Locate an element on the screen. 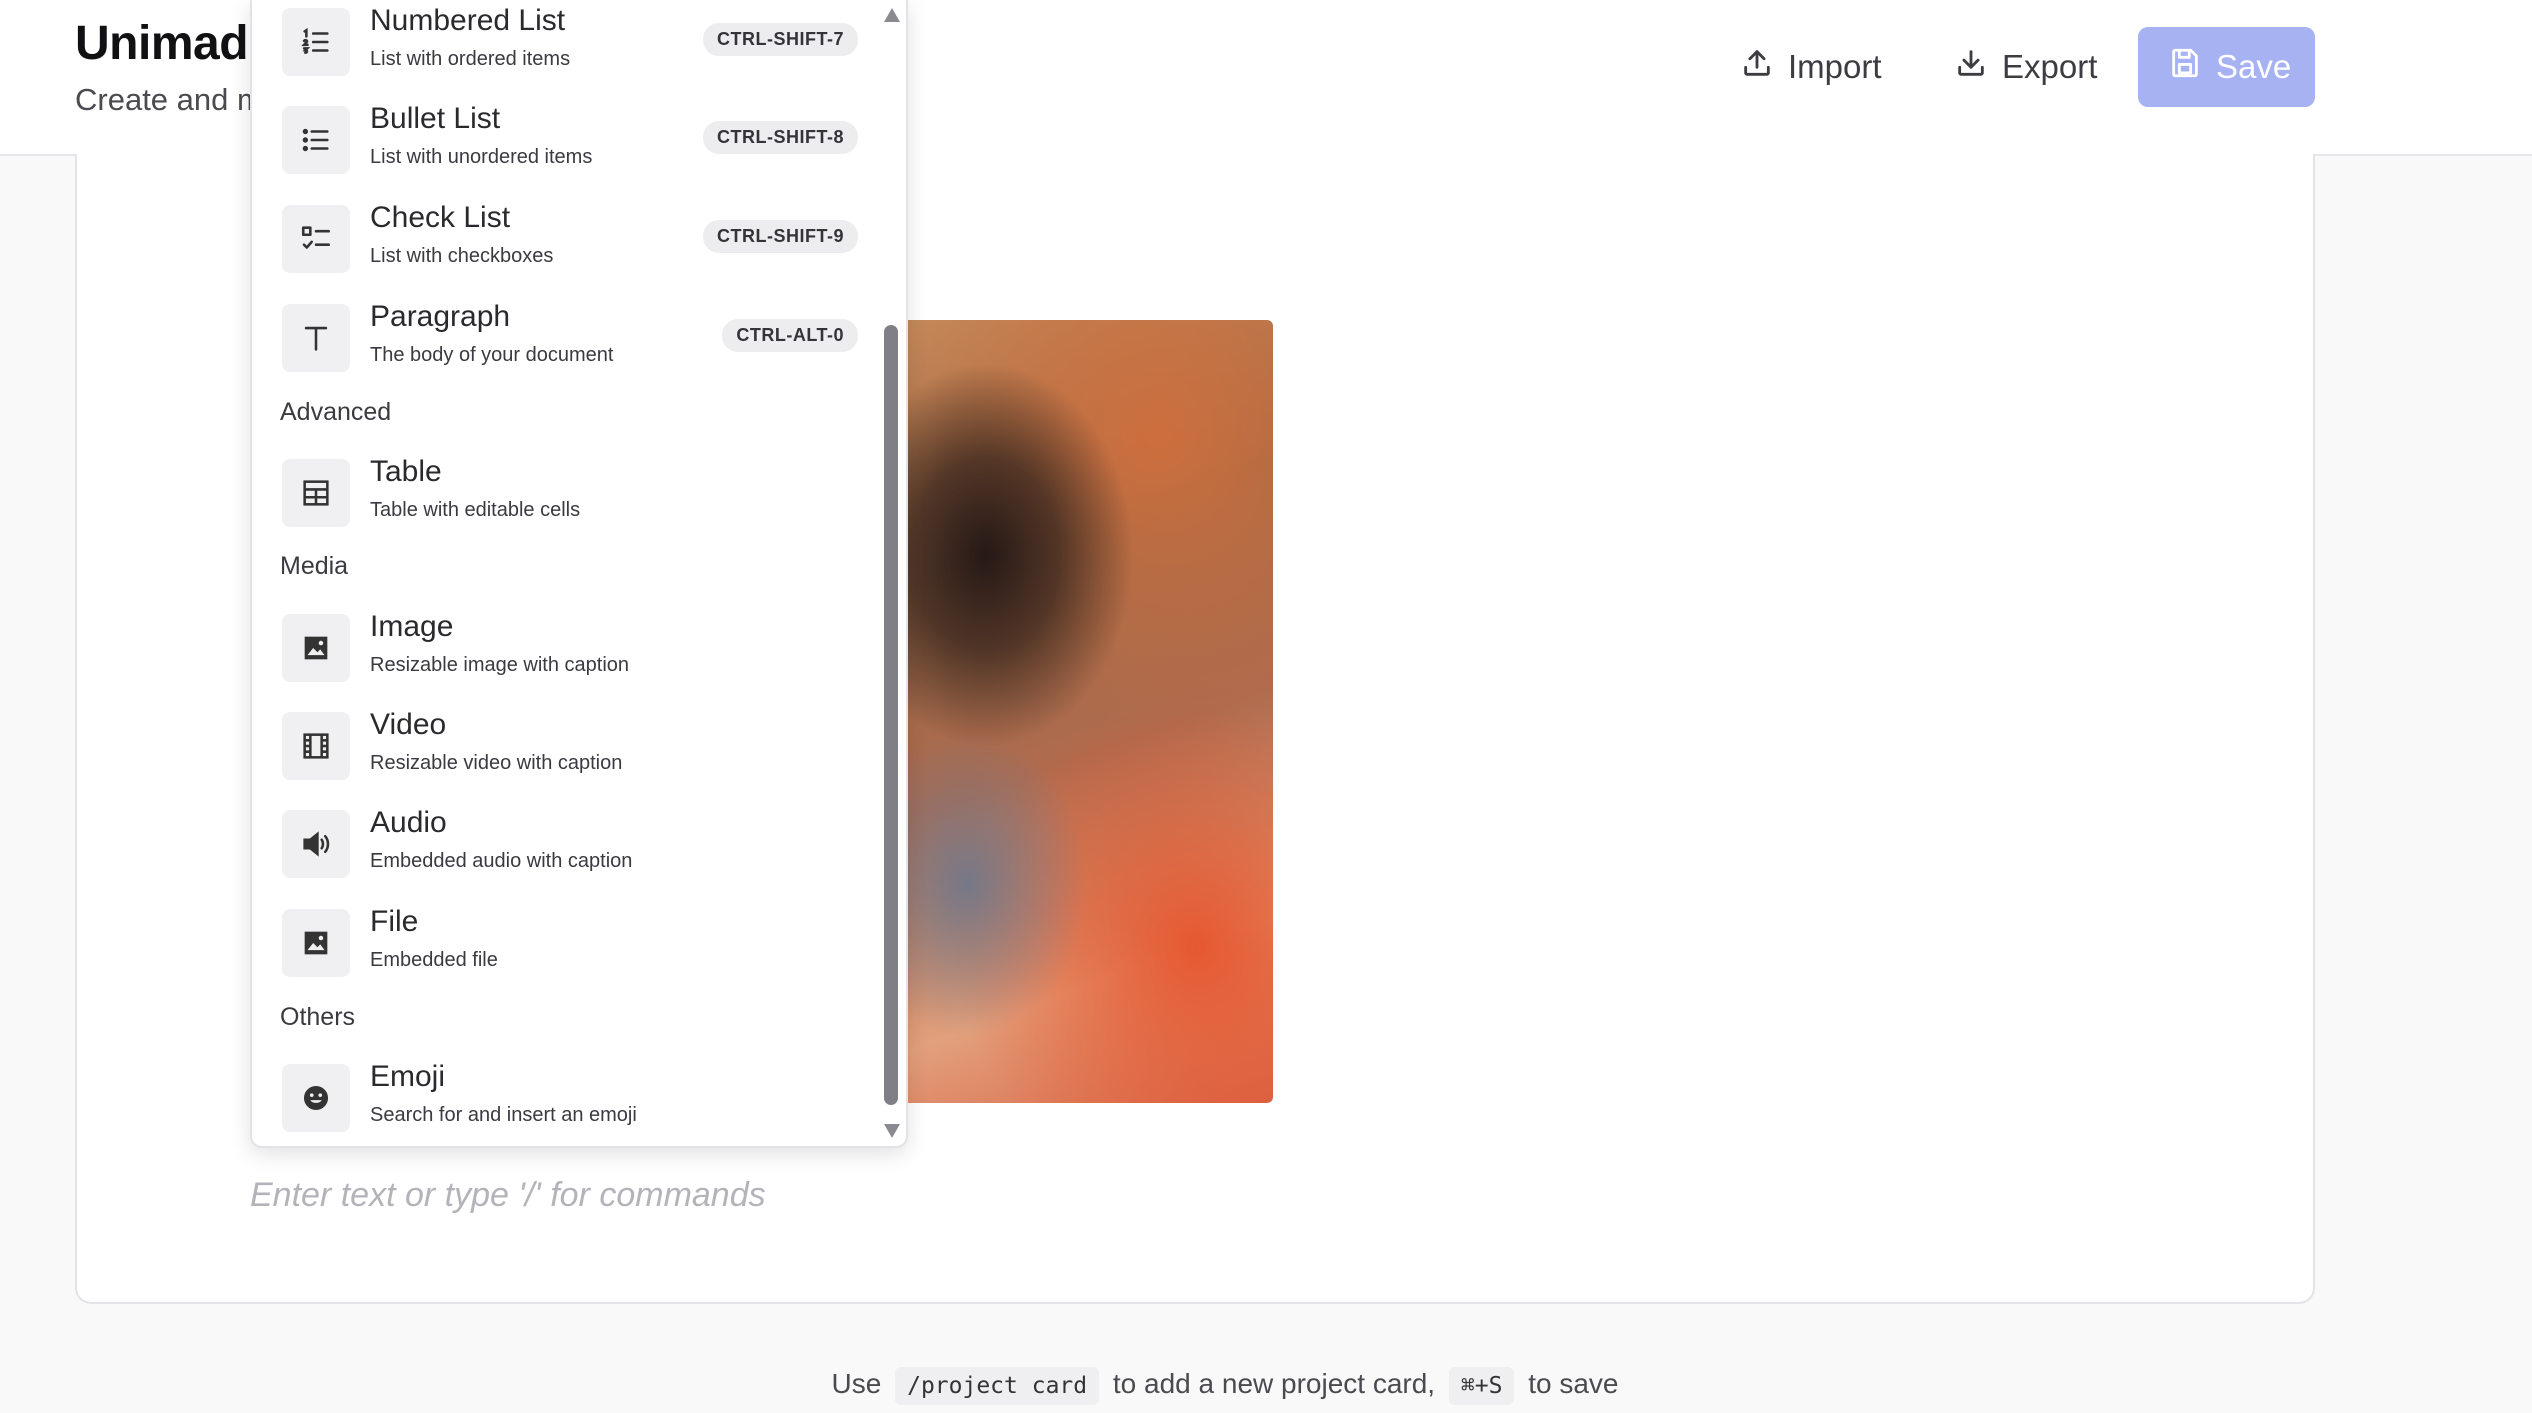  menu-item-desc: Embedded file is located at coordinates (434, 960).